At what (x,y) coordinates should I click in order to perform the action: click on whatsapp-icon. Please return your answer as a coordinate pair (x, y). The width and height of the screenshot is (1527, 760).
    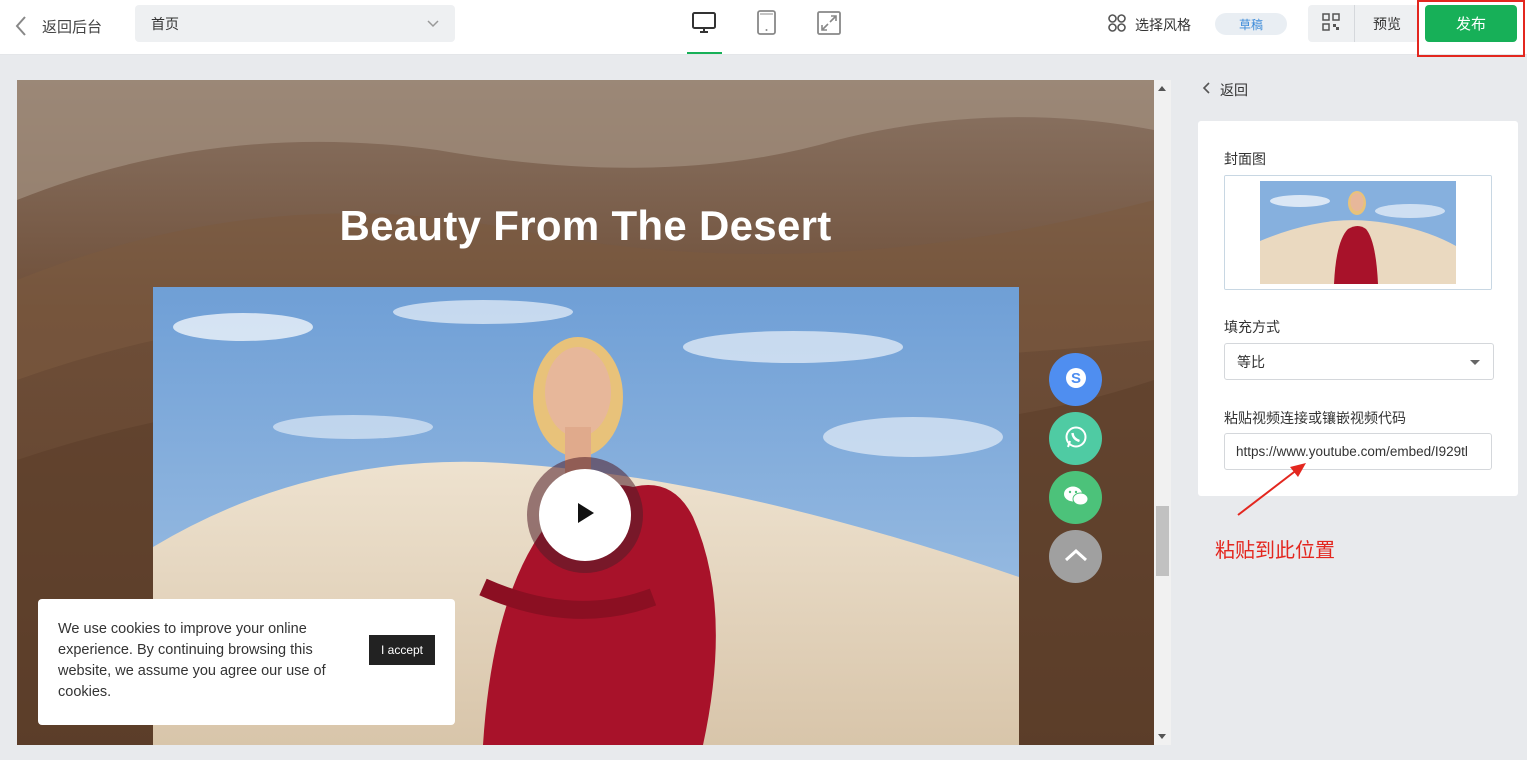
    Looking at the image, I should click on (1076, 439).